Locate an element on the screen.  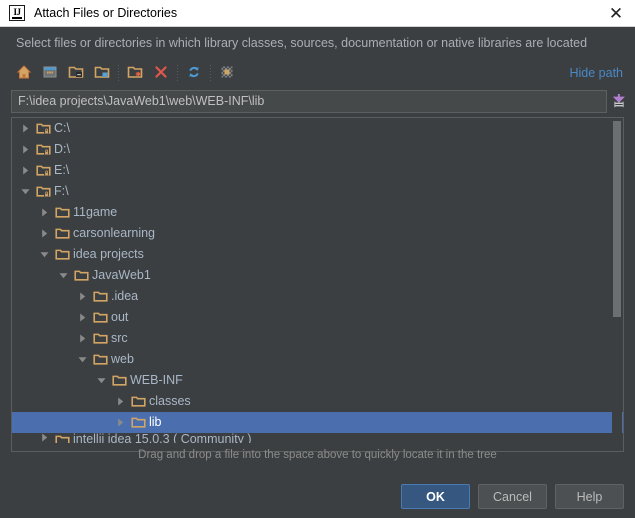
close-icon: ✕ is located at coordinates (616, 13).